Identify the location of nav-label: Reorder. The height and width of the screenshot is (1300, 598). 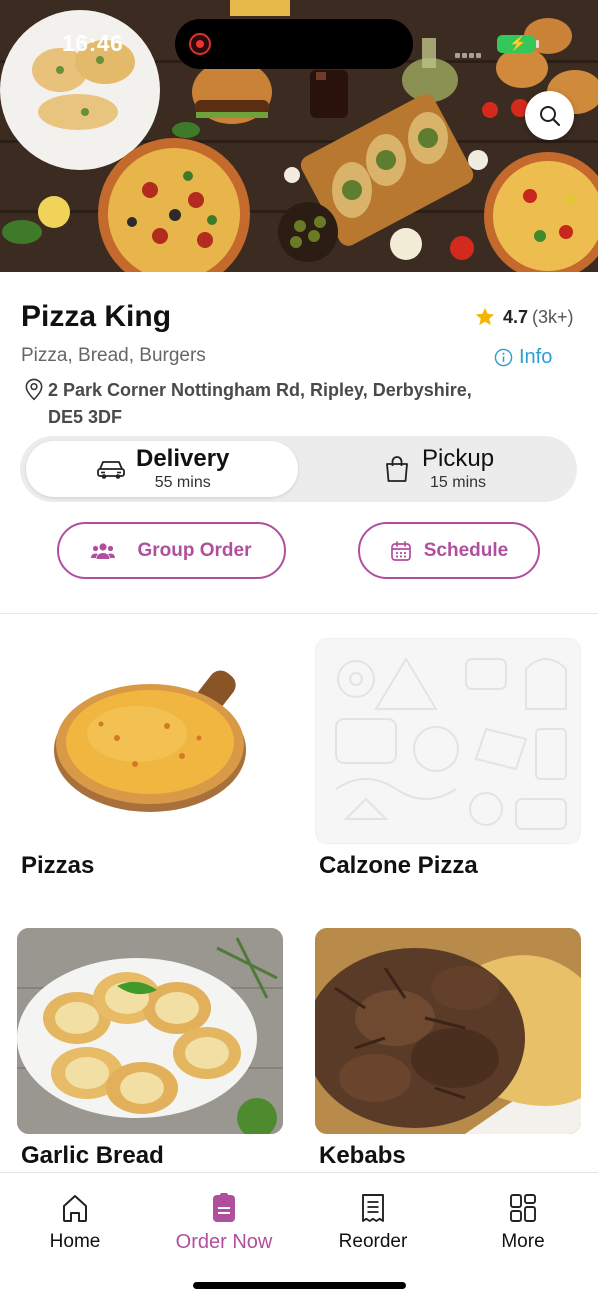
(373, 1241).